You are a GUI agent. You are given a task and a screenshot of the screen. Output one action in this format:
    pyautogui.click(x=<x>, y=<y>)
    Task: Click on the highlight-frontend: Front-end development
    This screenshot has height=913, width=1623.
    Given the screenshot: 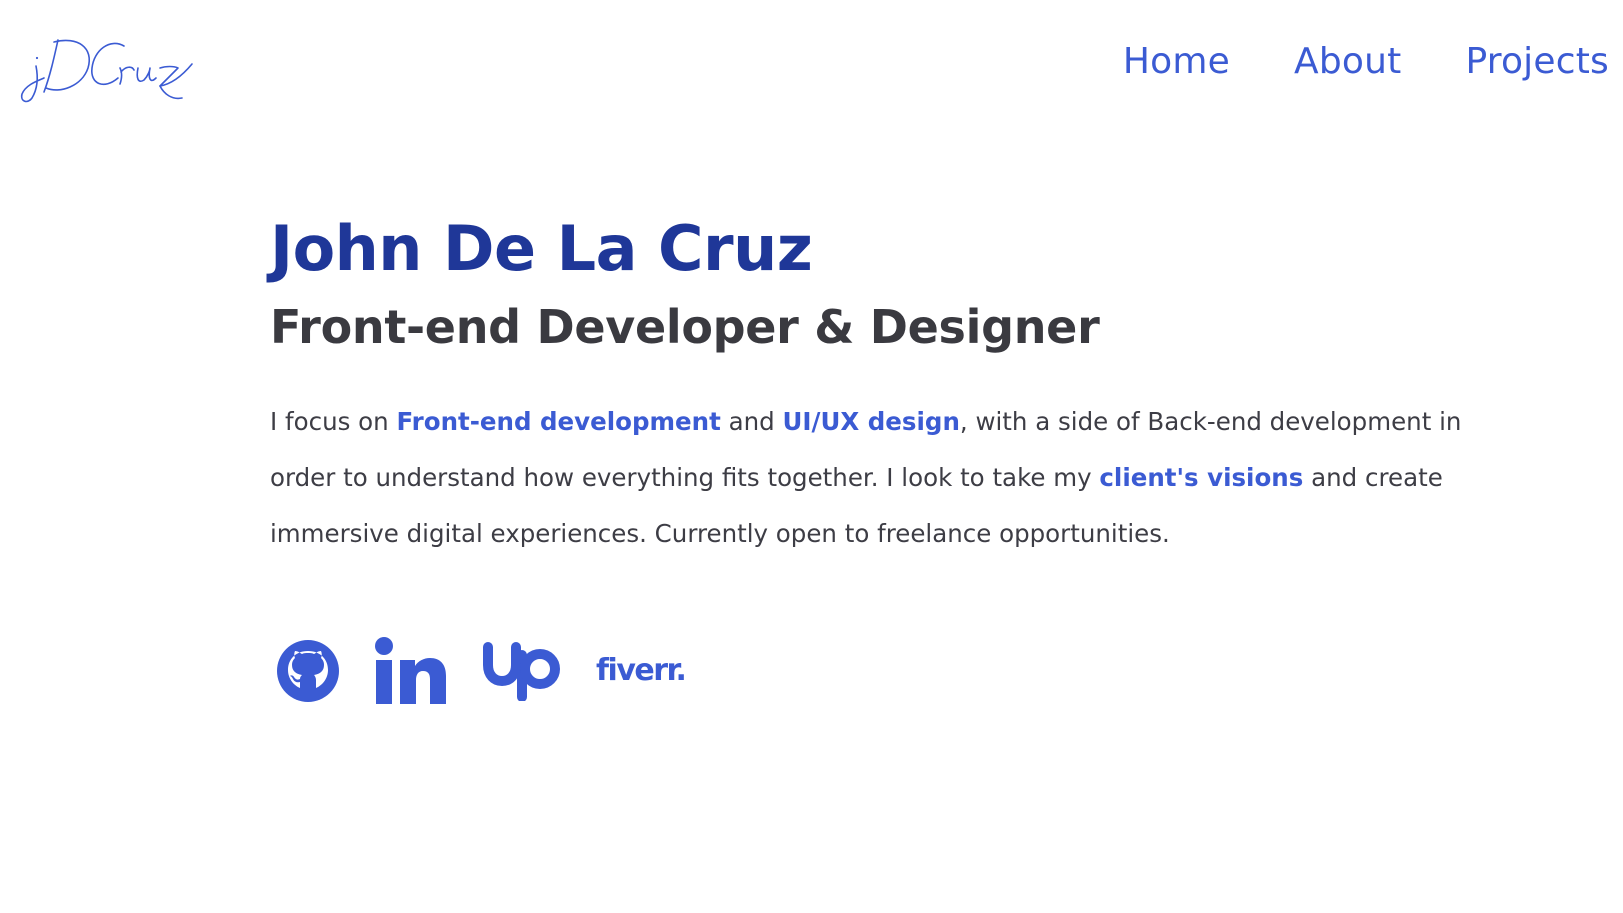 What is the action you would take?
    pyautogui.click(x=558, y=421)
    